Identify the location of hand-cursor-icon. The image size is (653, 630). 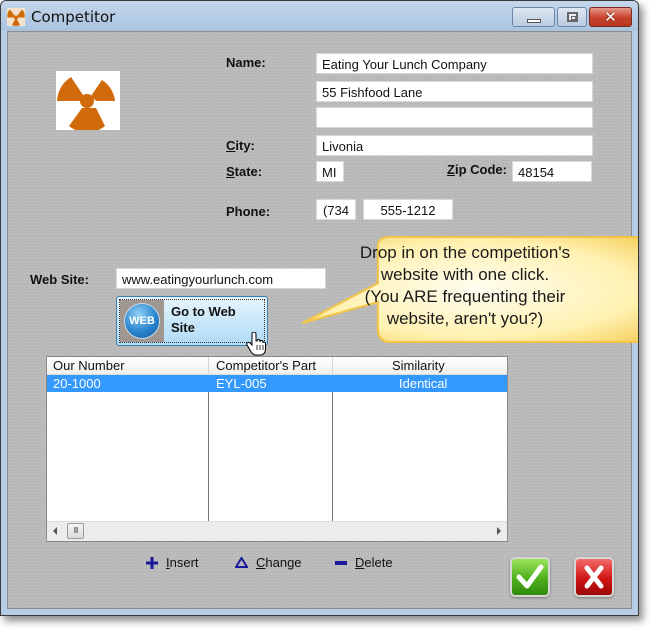
(256, 344).